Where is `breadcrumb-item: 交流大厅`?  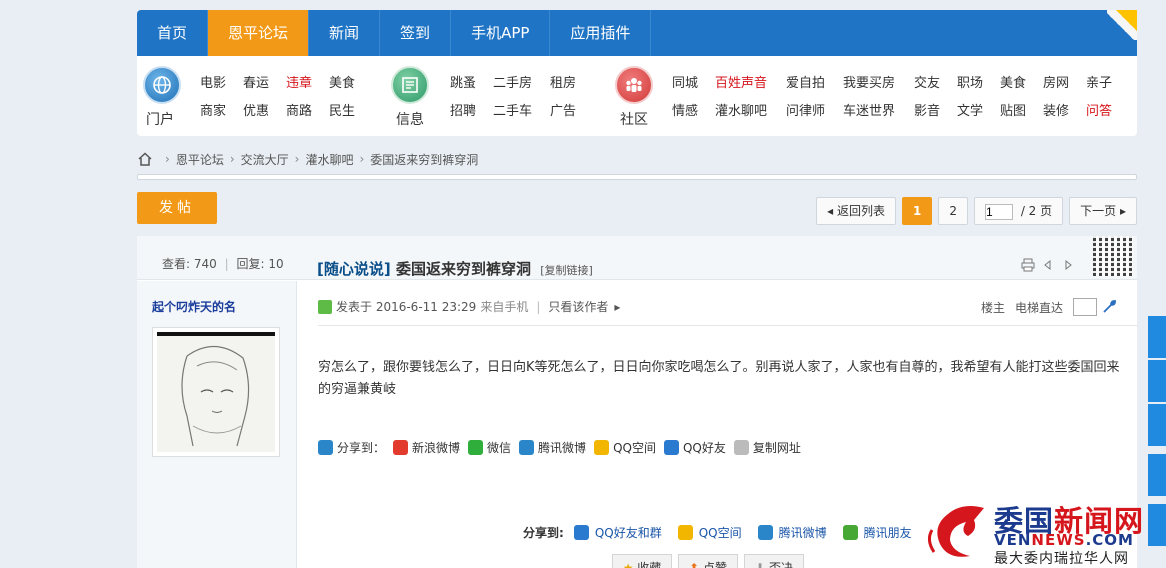 breadcrumb-item: 交流大厅 is located at coordinates (265, 159).